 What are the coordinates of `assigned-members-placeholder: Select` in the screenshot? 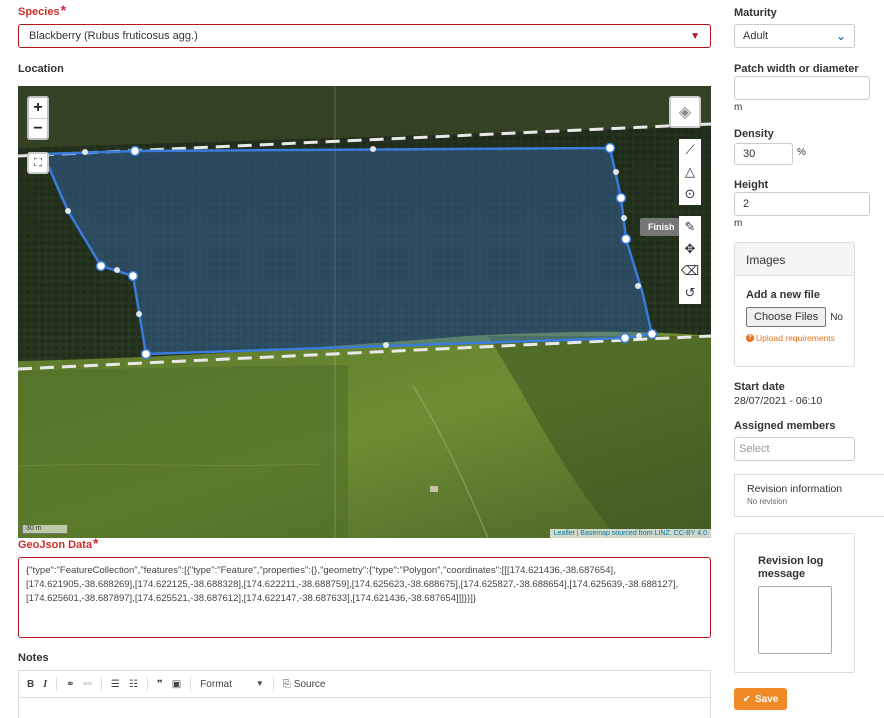 It's located at (754, 449).